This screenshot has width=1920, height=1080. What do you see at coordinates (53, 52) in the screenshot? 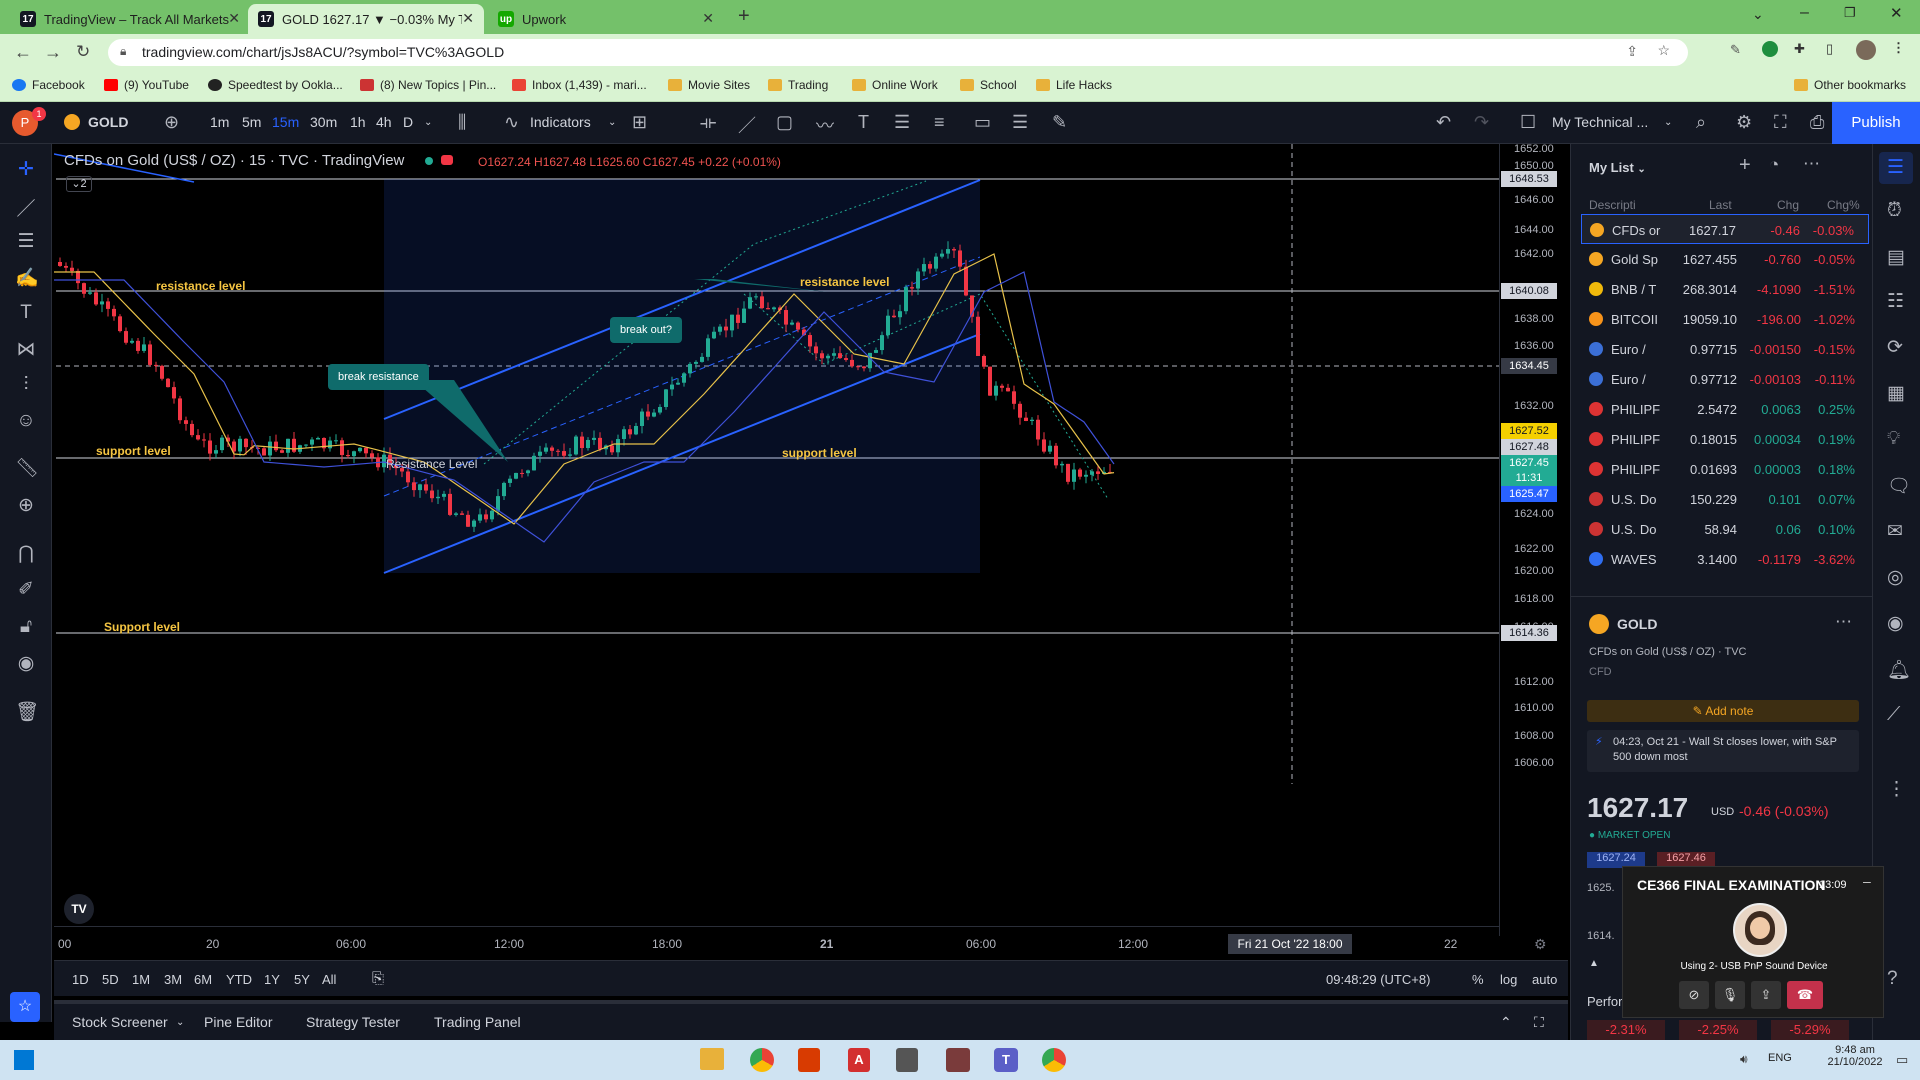
I see `forward-icon: →` at bounding box center [53, 52].